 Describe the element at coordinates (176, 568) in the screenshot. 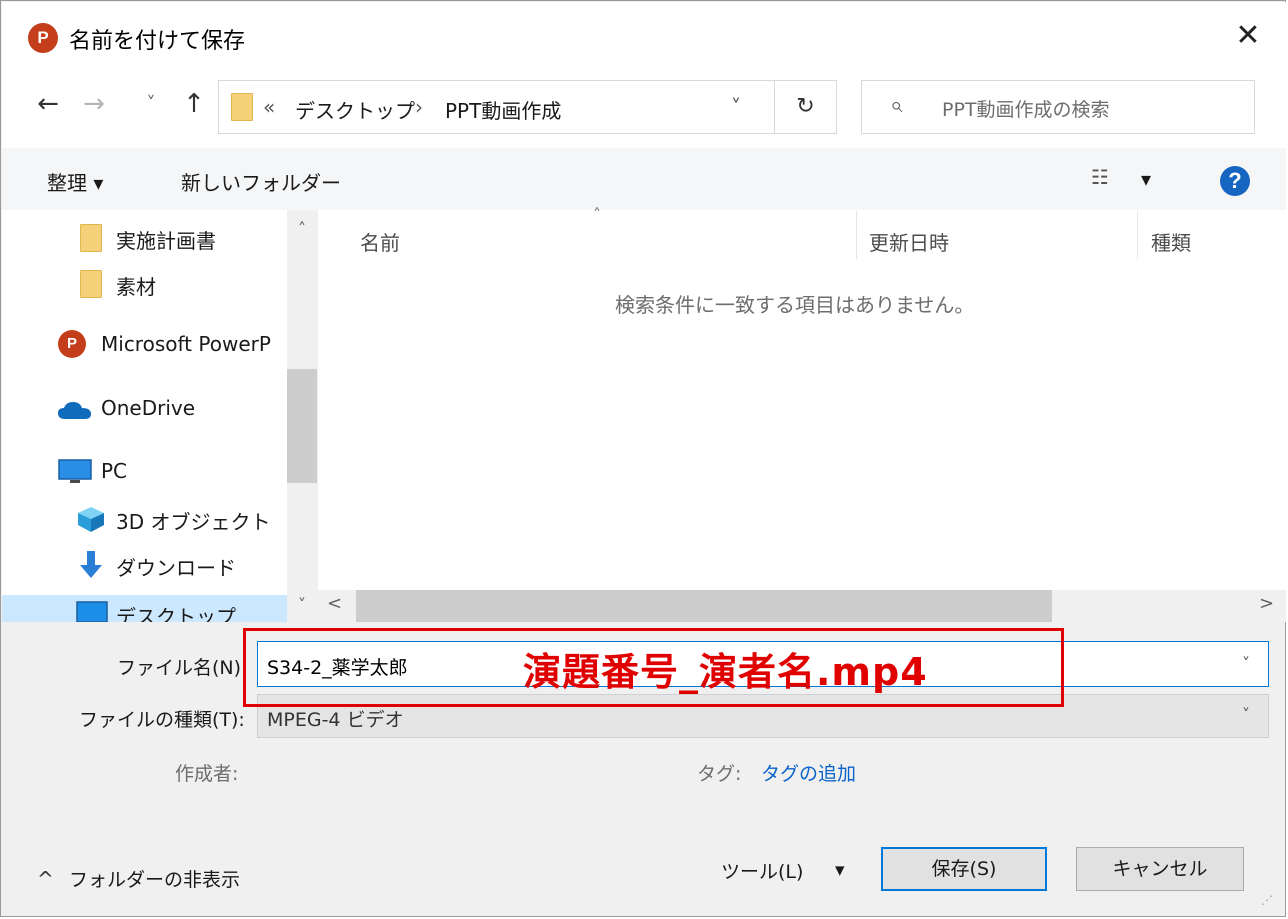

I see `sidebar-item-label: ダウンロード` at that location.